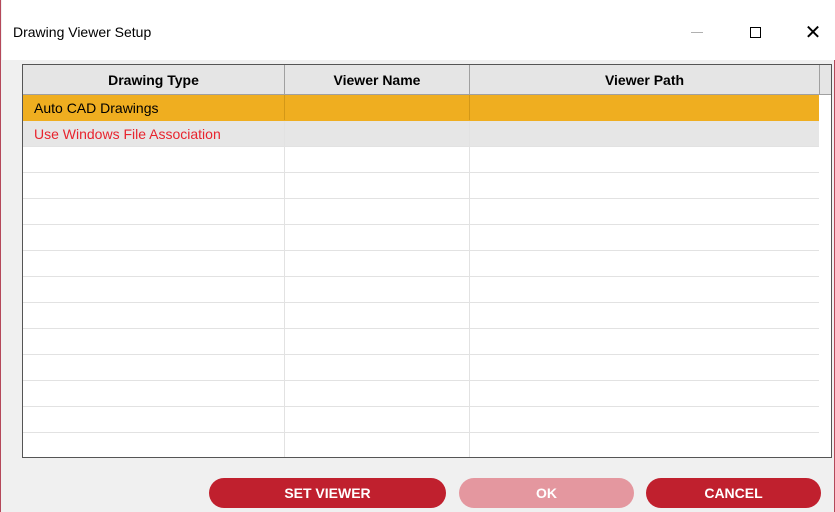 Image resolution: width=835 pixels, height=512 pixels. Describe the element at coordinates (377, 79) in the screenshot. I see `column-header-viewer-name: Viewer Name` at that location.